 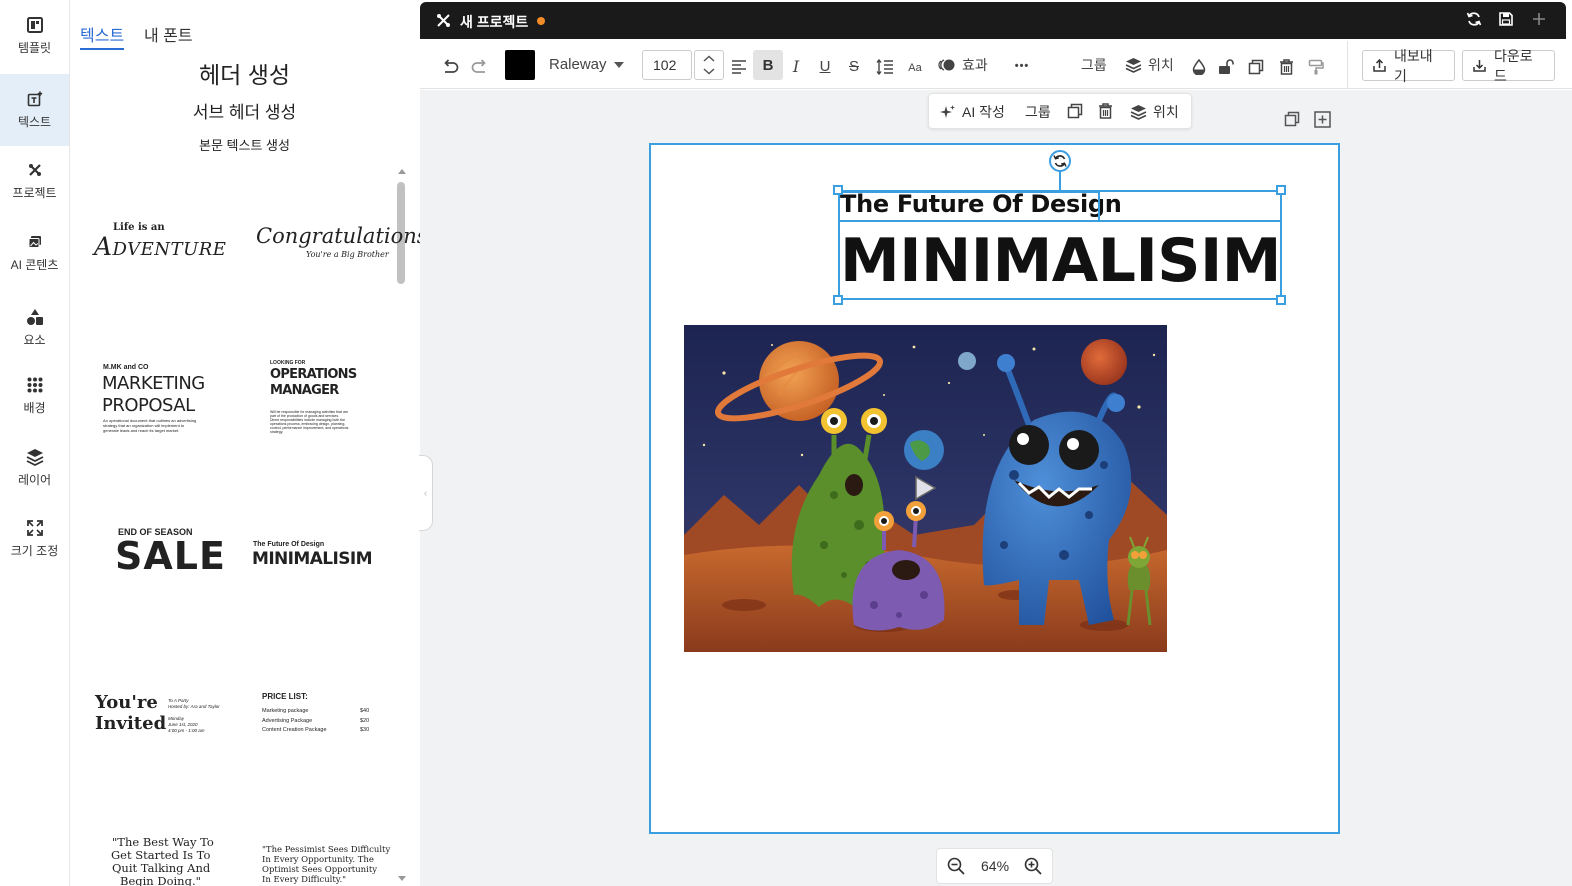 I want to click on sync-icon, so click(x=1475, y=20).